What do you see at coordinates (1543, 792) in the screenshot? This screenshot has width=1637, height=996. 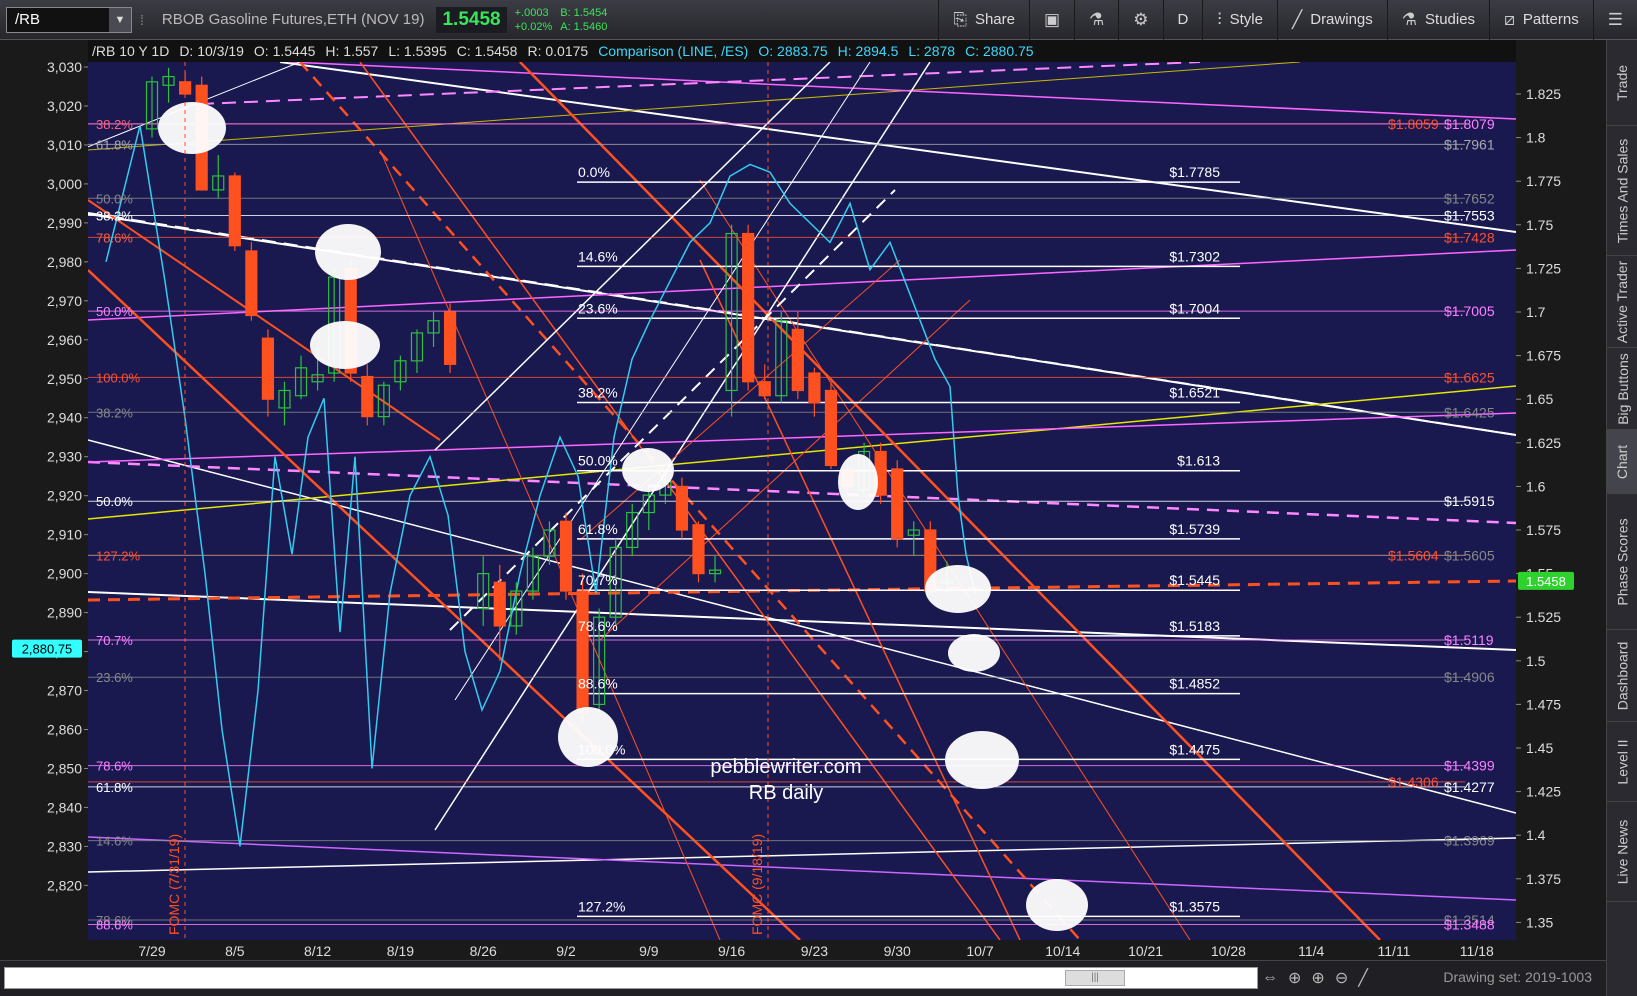 I see `right-tick-label: 1.425` at bounding box center [1543, 792].